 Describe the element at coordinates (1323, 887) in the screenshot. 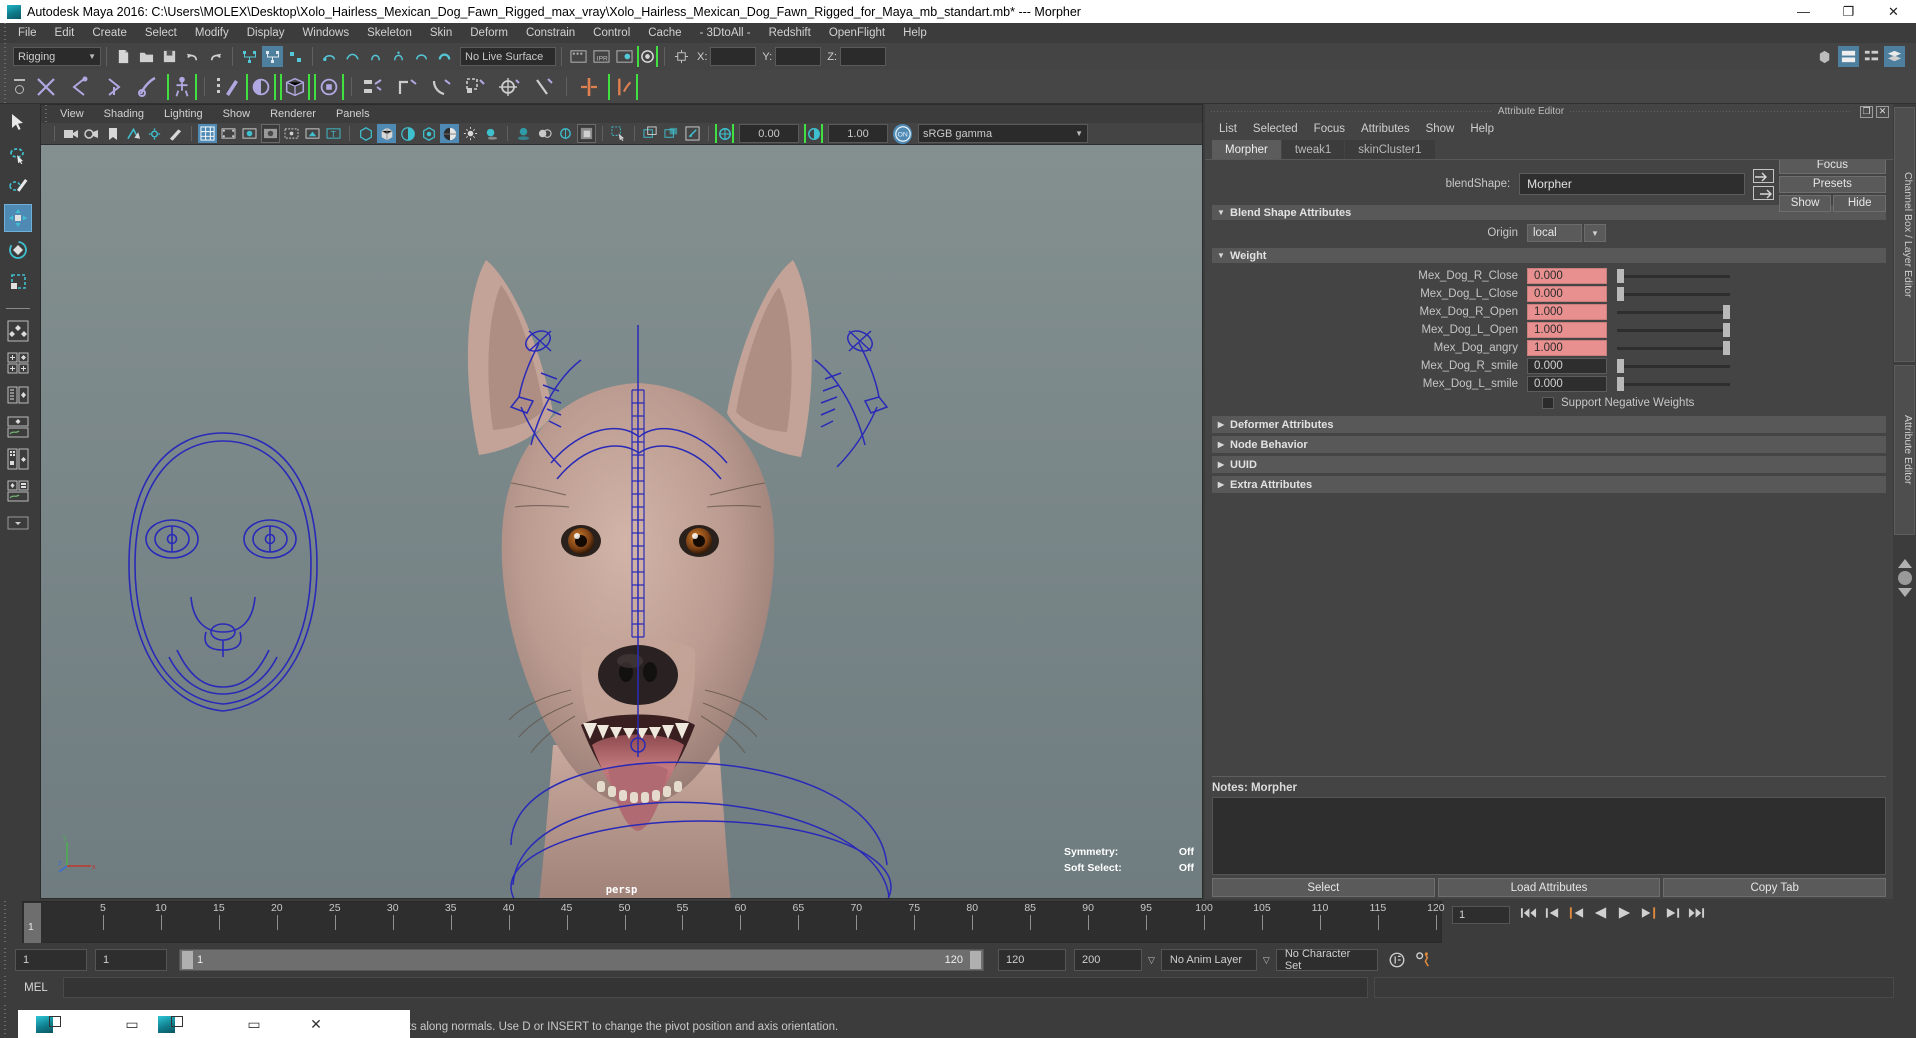

I see `select-button: Select` at that location.